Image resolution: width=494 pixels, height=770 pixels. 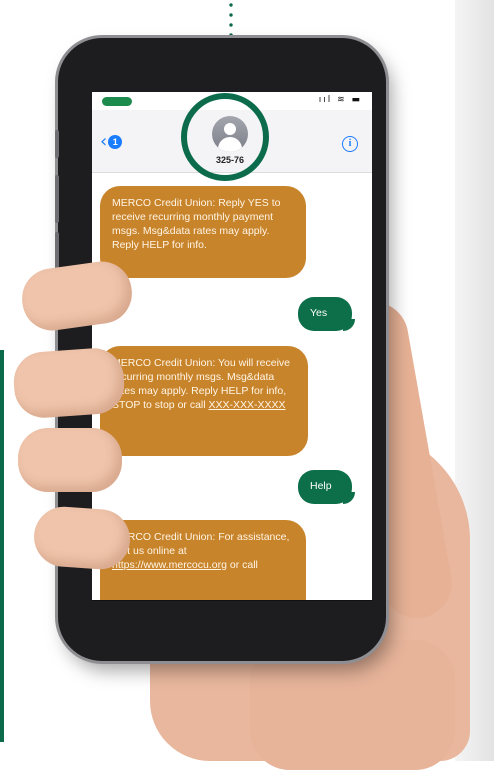 What do you see at coordinates (115, 142) in the screenshot?
I see `unread-count-badge: 1` at bounding box center [115, 142].